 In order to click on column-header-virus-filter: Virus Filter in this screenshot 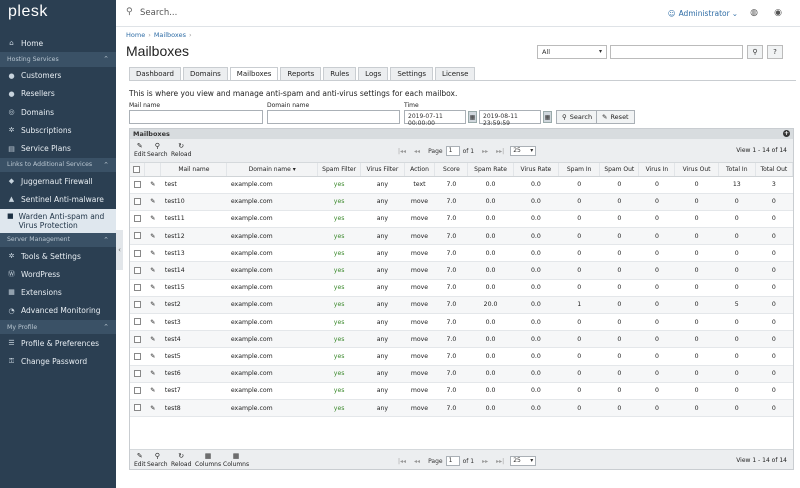, I will do `click(382, 170)`.